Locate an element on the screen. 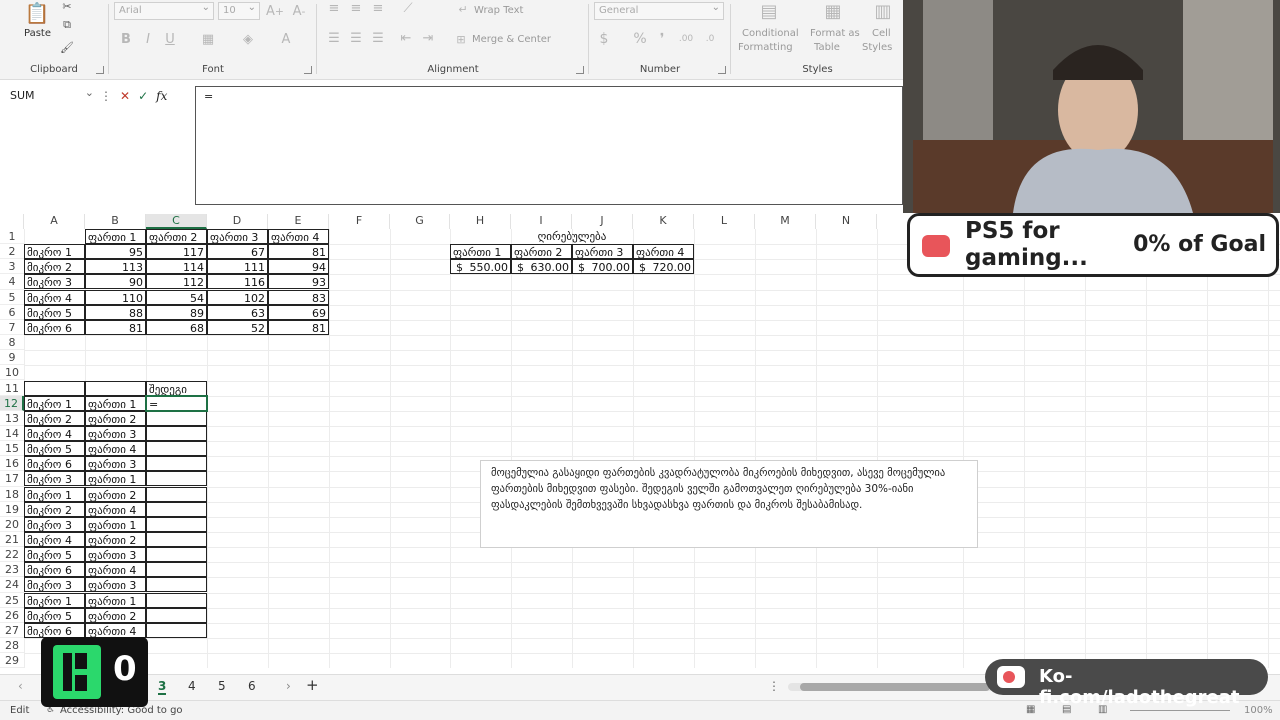 The width and height of the screenshot is (1280, 720). scroll-tabs-right-icon: › is located at coordinates (288, 686).